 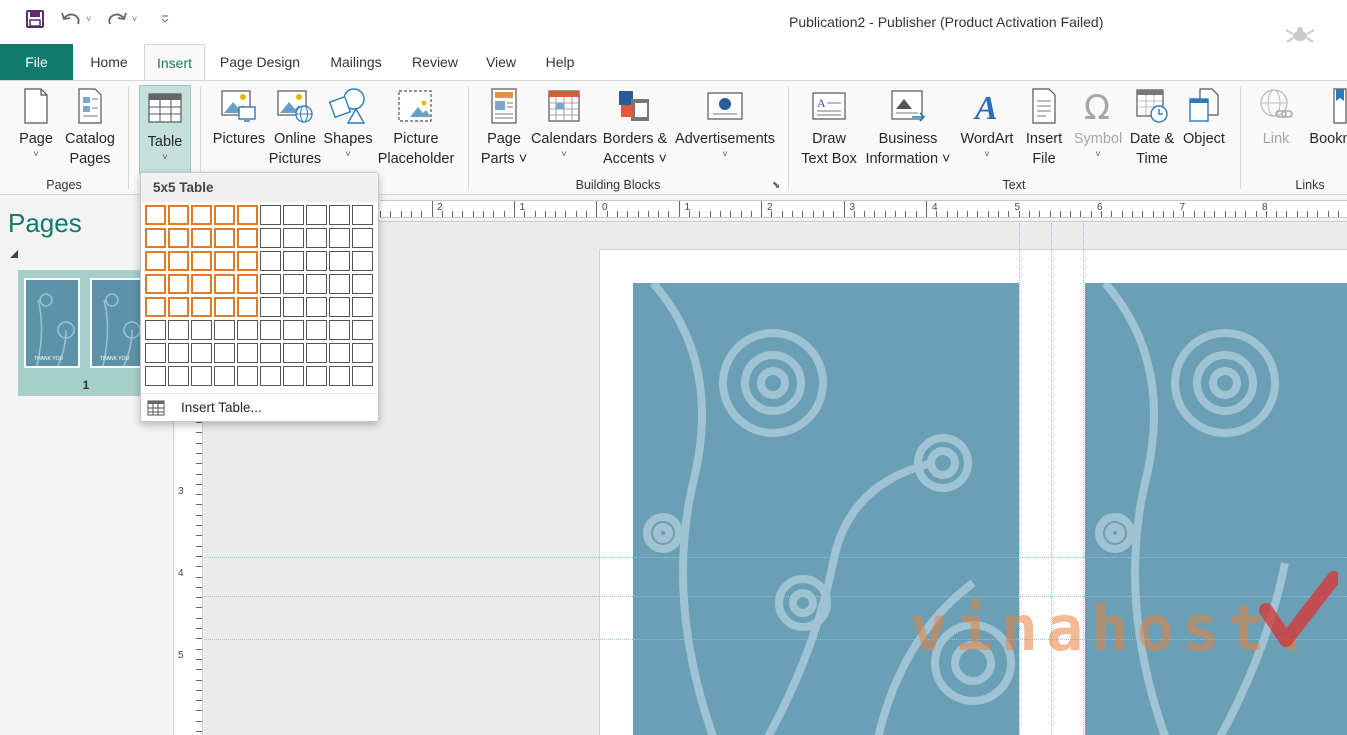 What do you see at coordinates (121, 19) in the screenshot?
I see `redo-button: ˅` at bounding box center [121, 19].